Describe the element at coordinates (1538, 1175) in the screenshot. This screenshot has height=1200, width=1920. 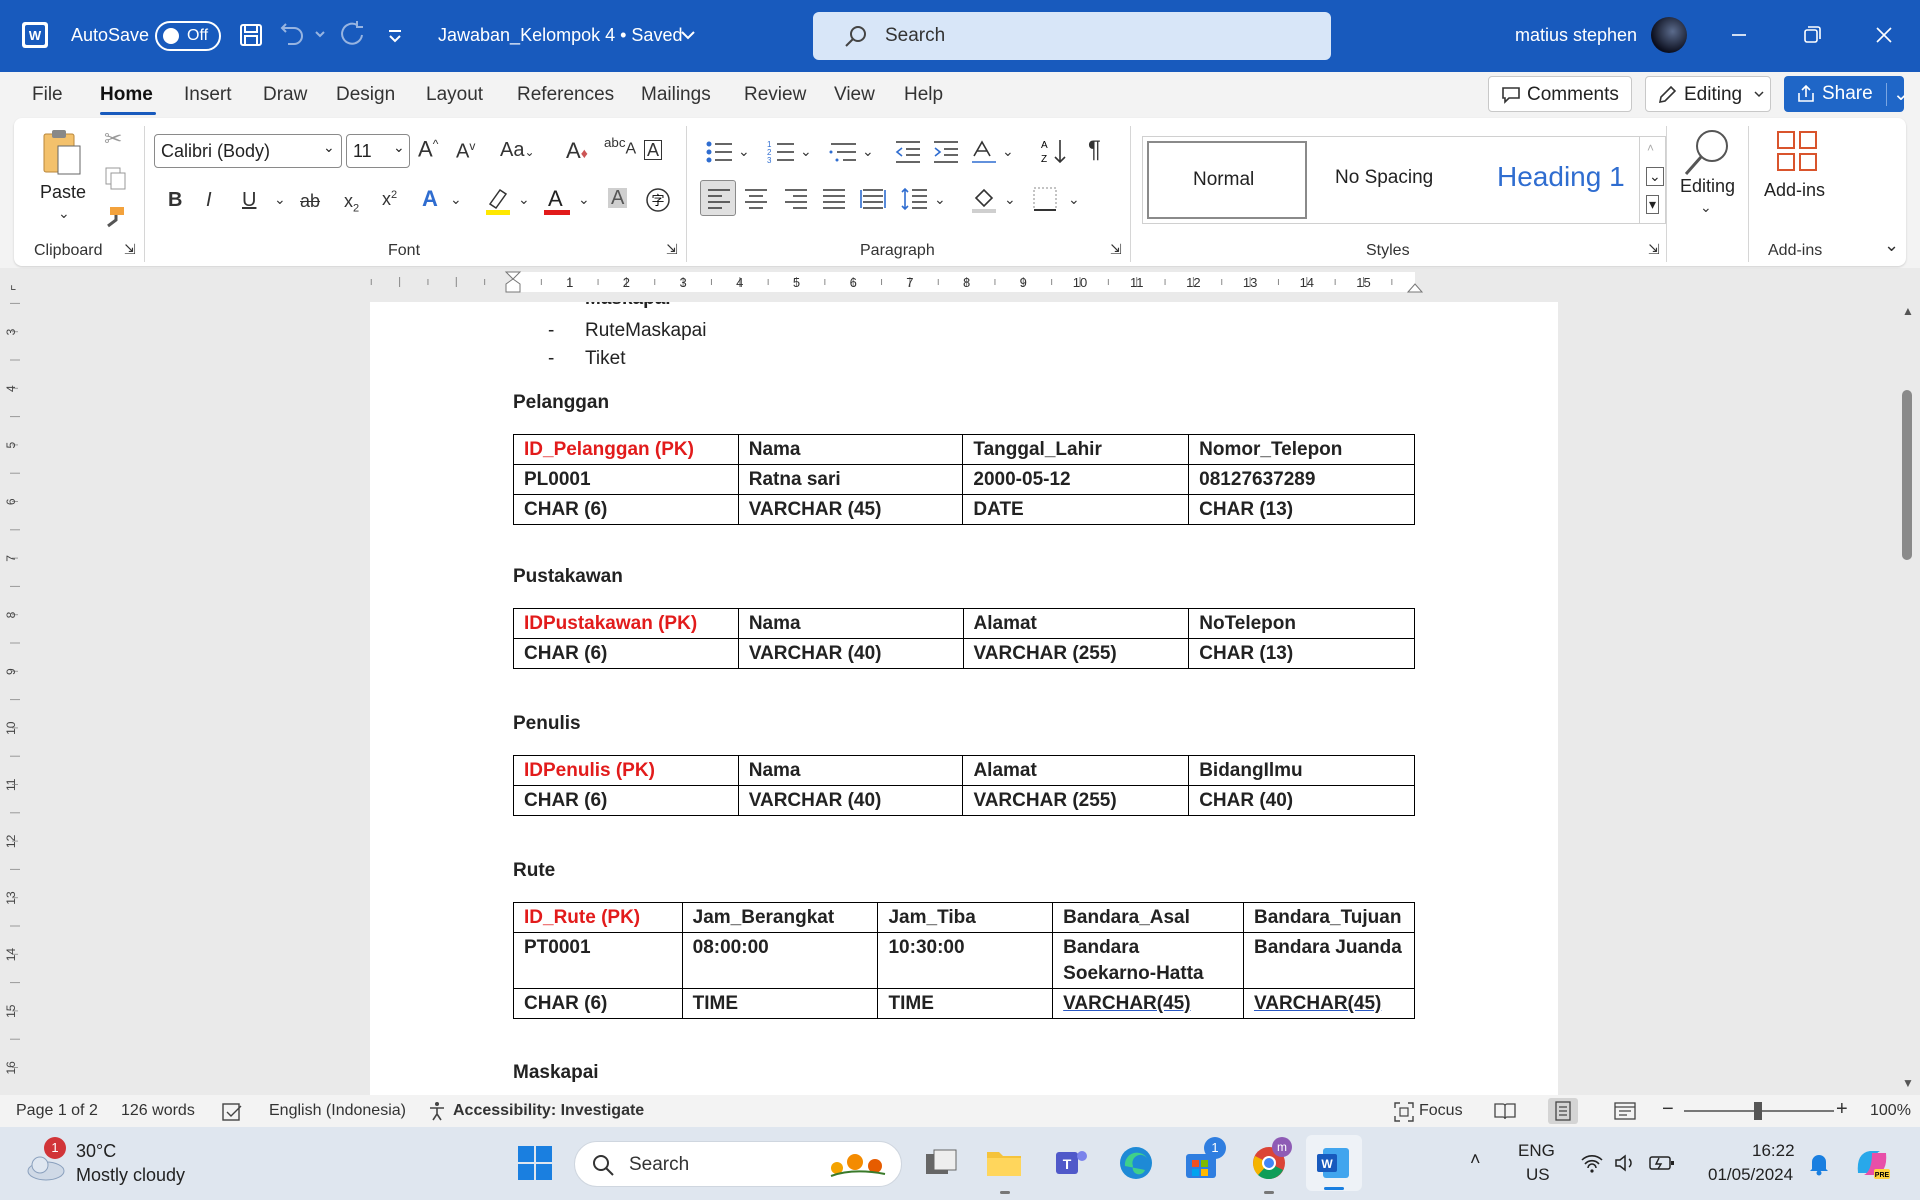
I see `language-bottom: US` at that location.